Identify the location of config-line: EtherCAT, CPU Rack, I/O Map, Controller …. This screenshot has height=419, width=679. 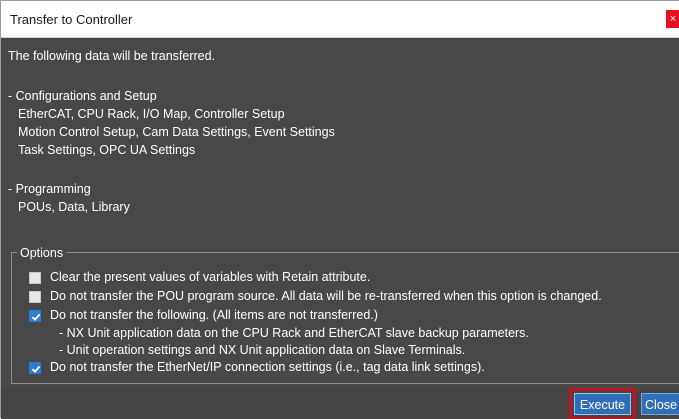
(151, 114).